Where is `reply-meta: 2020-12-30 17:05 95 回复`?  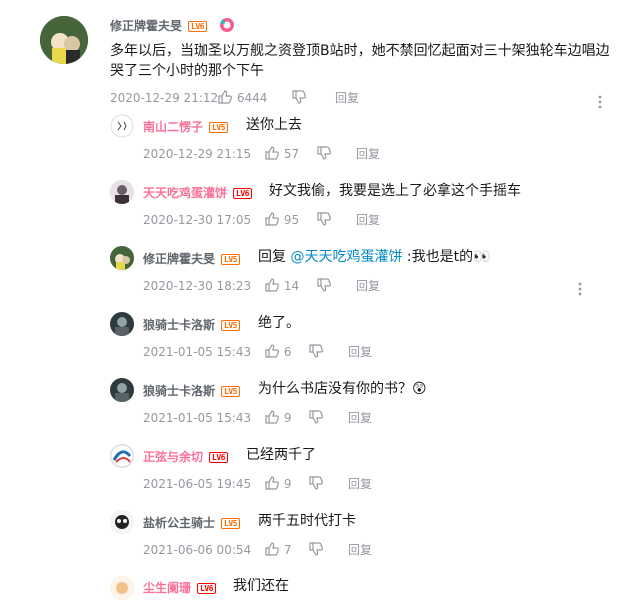 reply-meta: 2020-12-30 17:05 95 回复 is located at coordinates (261, 219).